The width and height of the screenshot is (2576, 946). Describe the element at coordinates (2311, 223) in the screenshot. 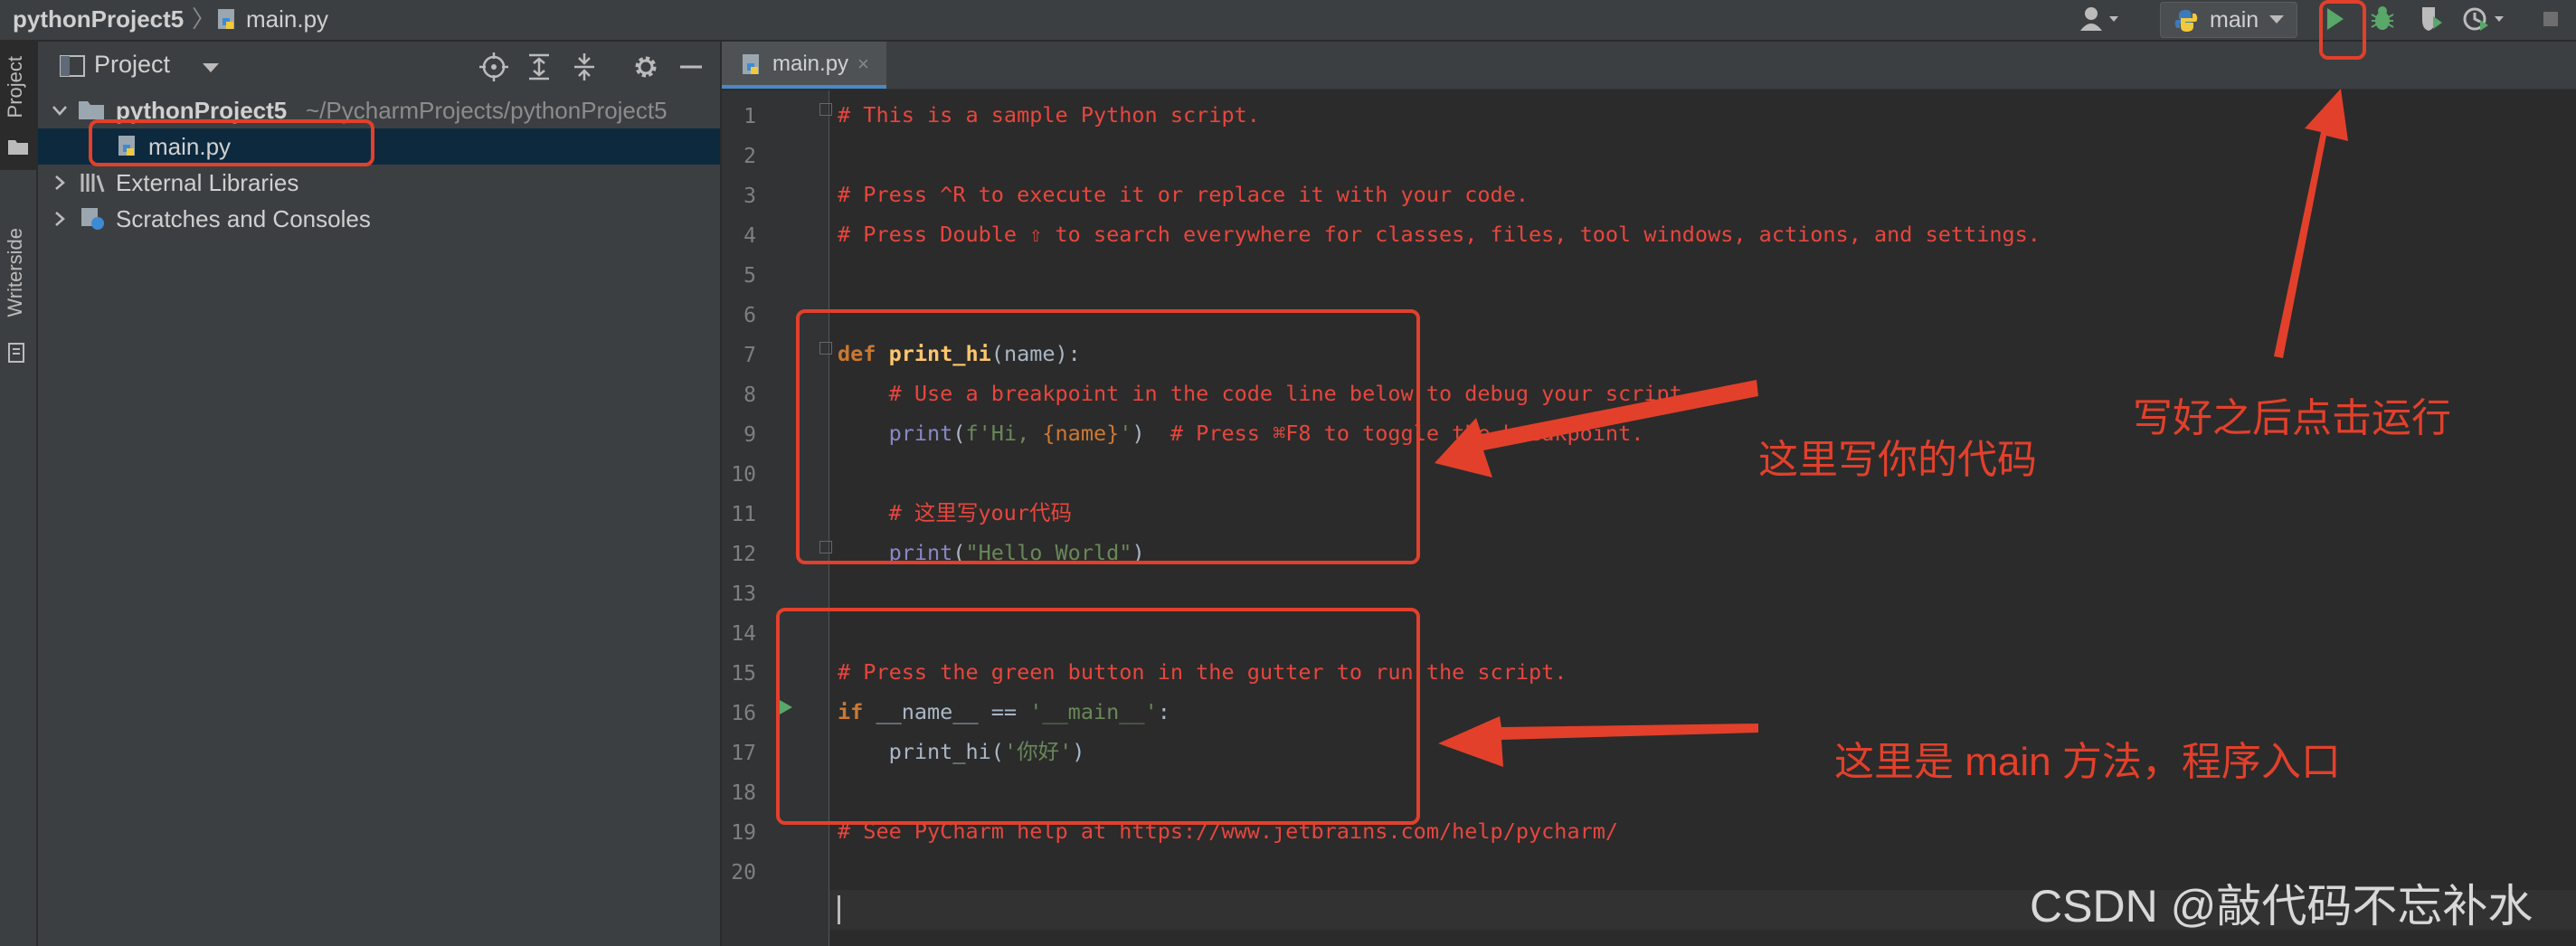

I see `arrow-to-run-icon` at that location.